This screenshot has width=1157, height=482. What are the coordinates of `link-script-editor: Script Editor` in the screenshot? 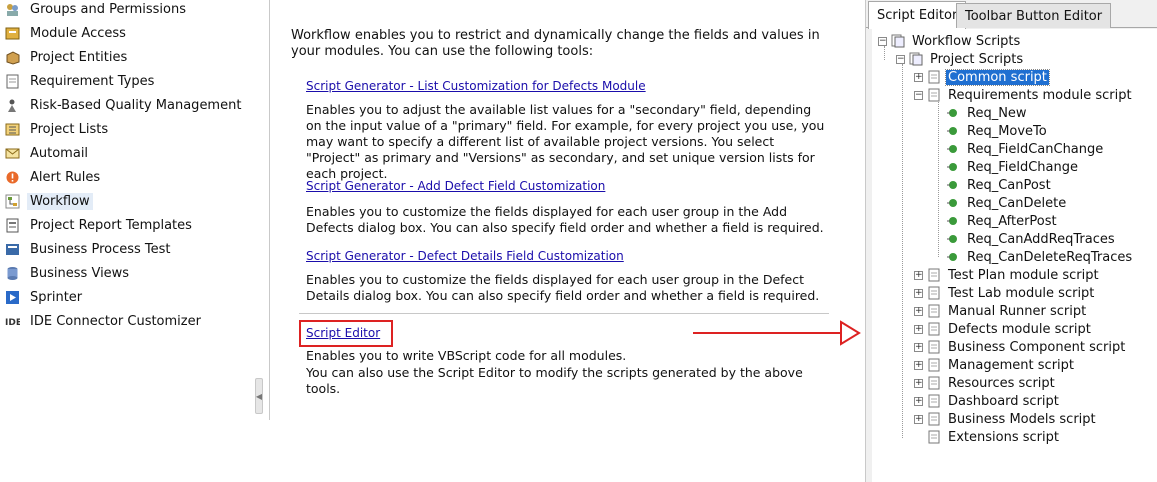 It's located at (343, 333).